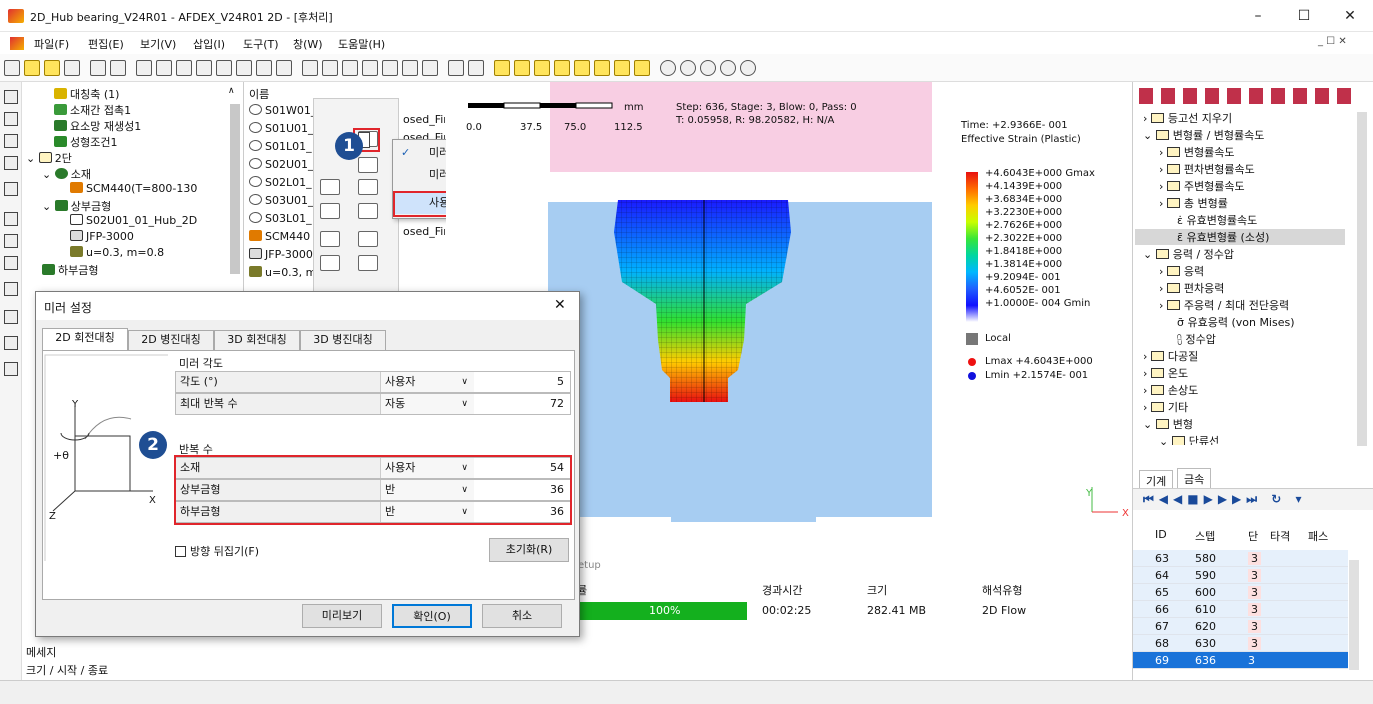 The image size is (1373, 704). What do you see at coordinates (522, 382) in the screenshot?
I see `angle-value: 5` at bounding box center [522, 382].